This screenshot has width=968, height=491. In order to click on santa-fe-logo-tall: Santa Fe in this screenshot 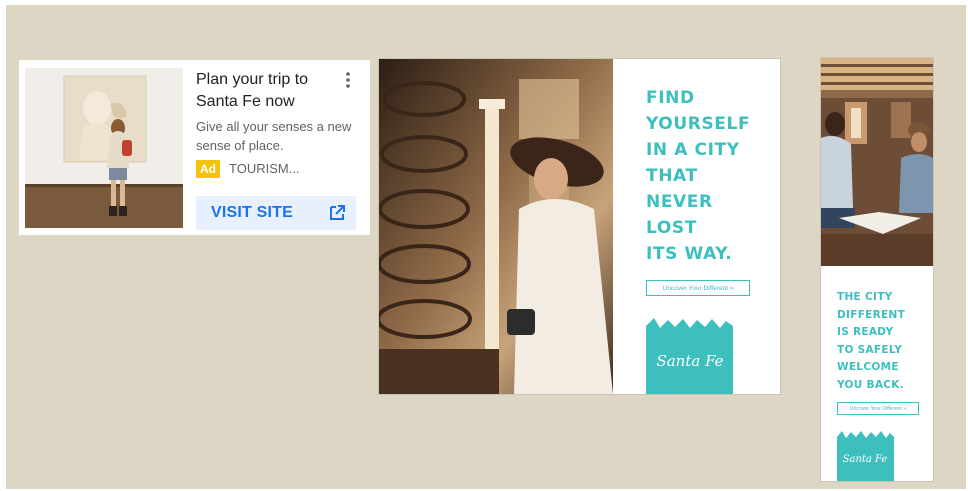, I will do `click(865, 456)`.